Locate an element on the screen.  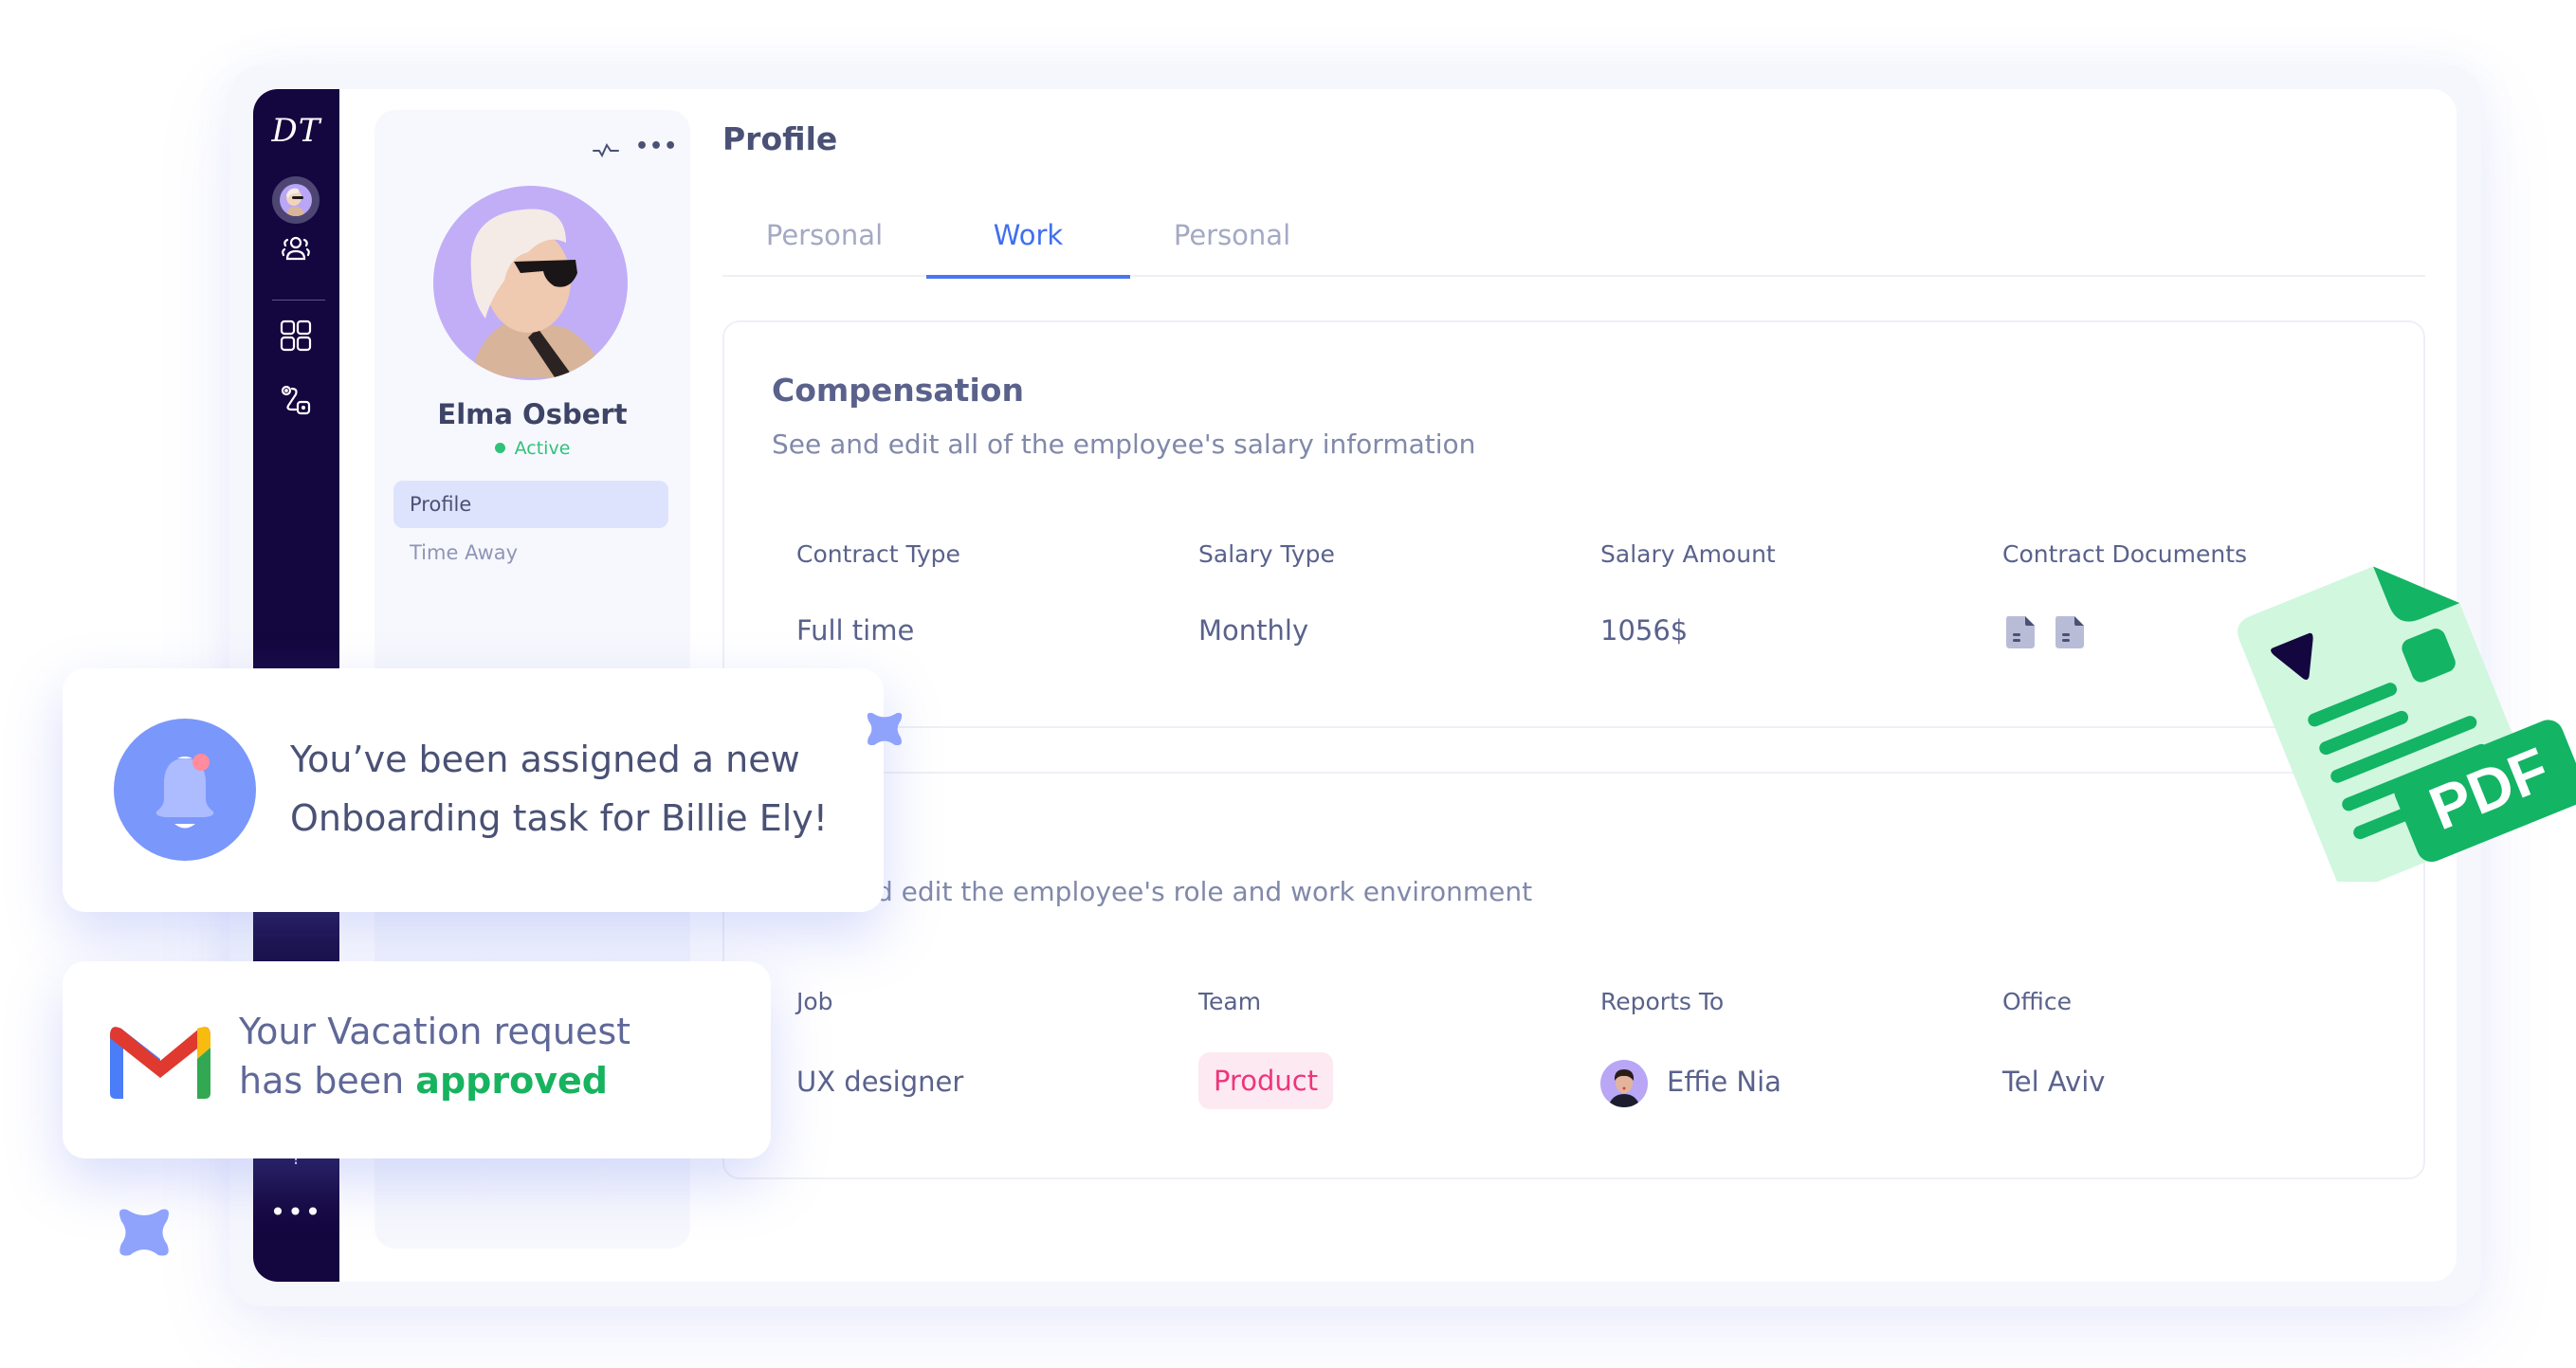
bell-icon is located at coordinates (184, 791).